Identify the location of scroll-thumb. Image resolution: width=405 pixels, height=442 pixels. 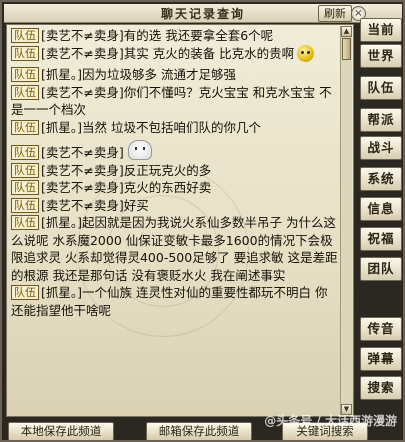
(346, 49).